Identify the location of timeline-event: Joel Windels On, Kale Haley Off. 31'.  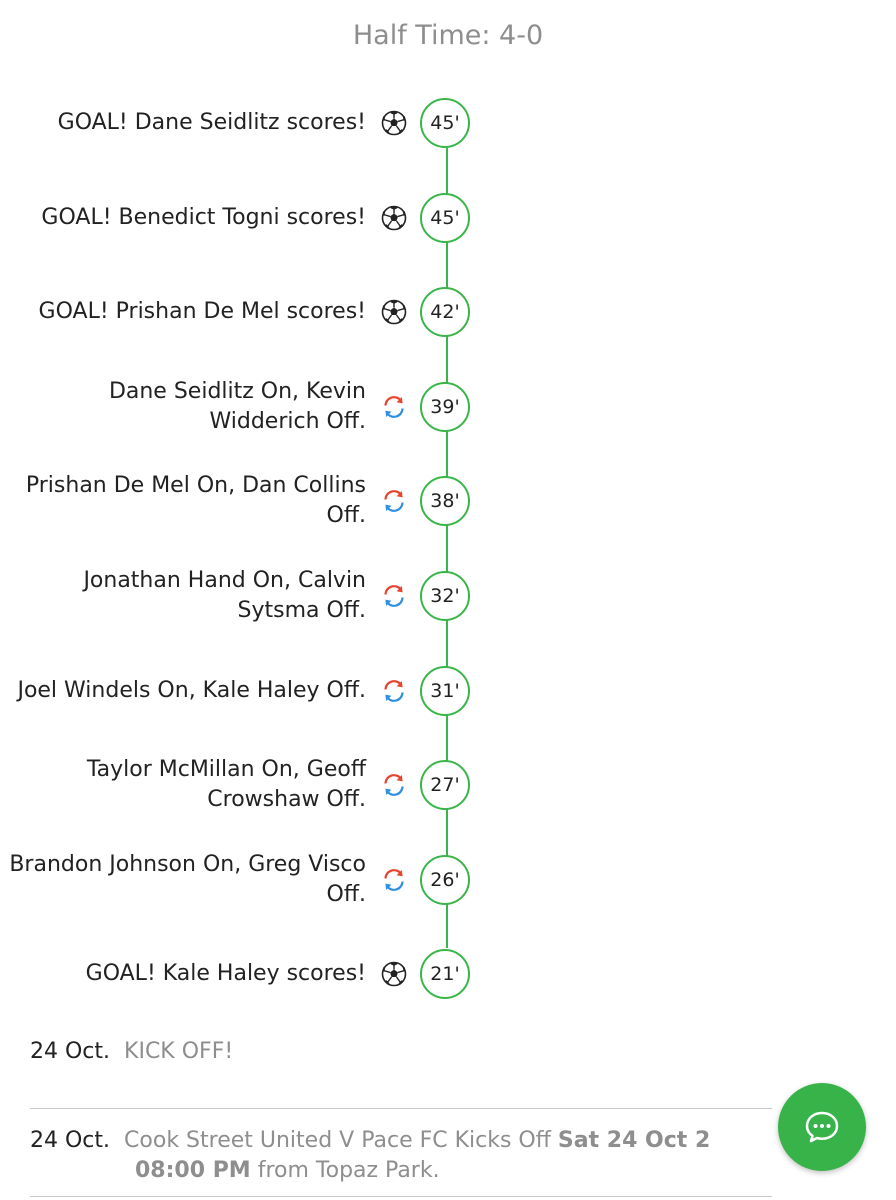
(448, 691).